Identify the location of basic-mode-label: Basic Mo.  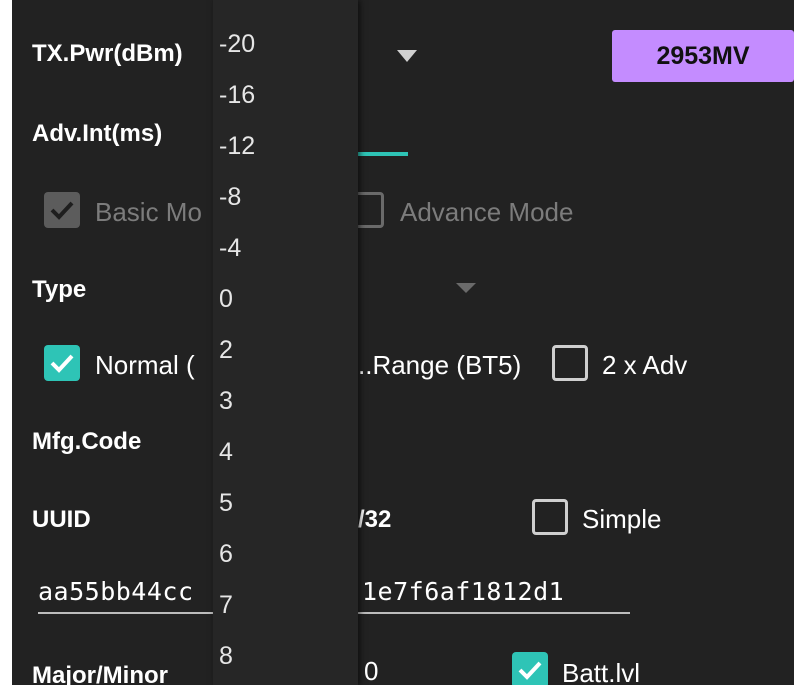
(148, 212).